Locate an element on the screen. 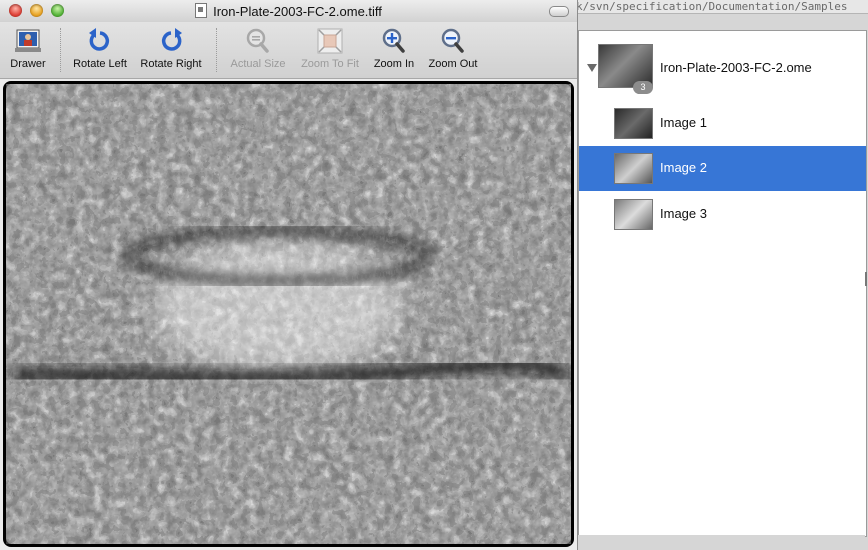 The height and width of the screenshot is (550, 868). actual-size-button: Actual Size is located at coordinates (258, 48).